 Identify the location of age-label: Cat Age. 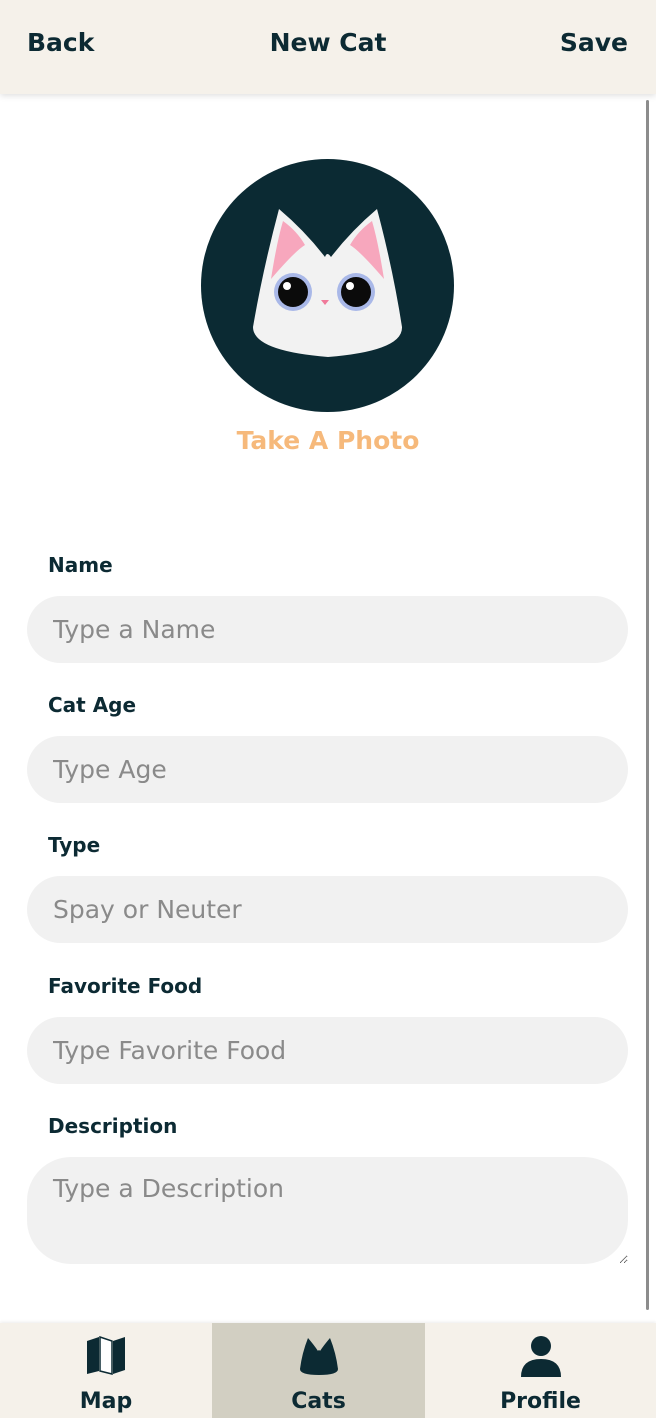
(92, 705).